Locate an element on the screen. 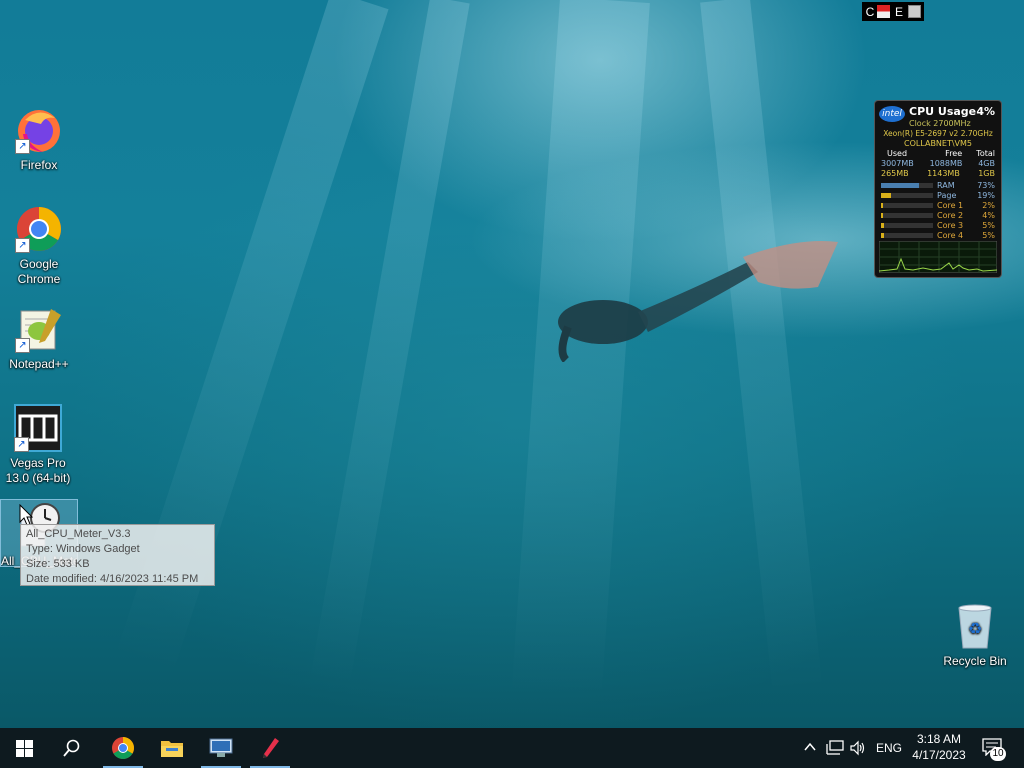  desktop-icon-vegas-pro: ↗ Vegas Pro 13.0 (64-bit) is located at coordinates (38, 445).